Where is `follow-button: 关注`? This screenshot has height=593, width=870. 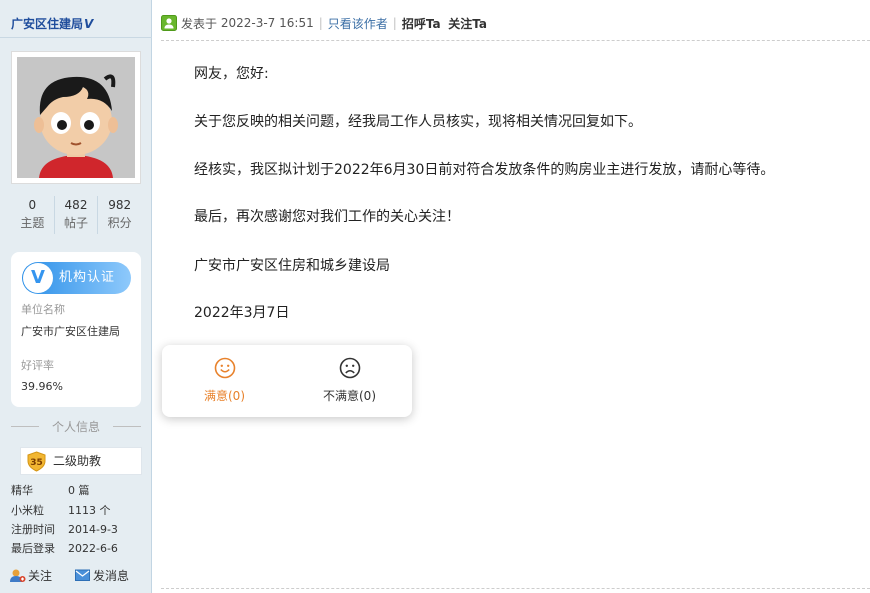 follow-button: 关注 is located at coordinates (31, 575).